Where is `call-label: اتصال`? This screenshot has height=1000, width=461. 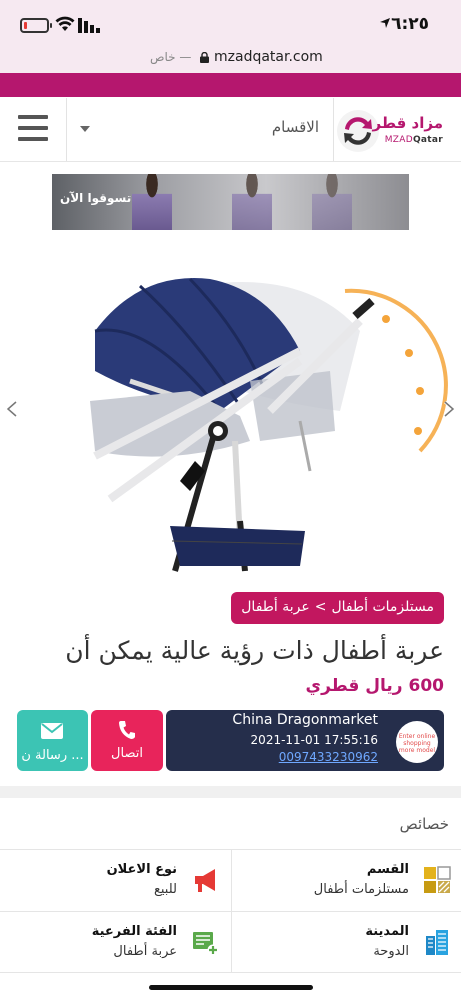
call-label: اتصال is located at coordinates (127, 753).